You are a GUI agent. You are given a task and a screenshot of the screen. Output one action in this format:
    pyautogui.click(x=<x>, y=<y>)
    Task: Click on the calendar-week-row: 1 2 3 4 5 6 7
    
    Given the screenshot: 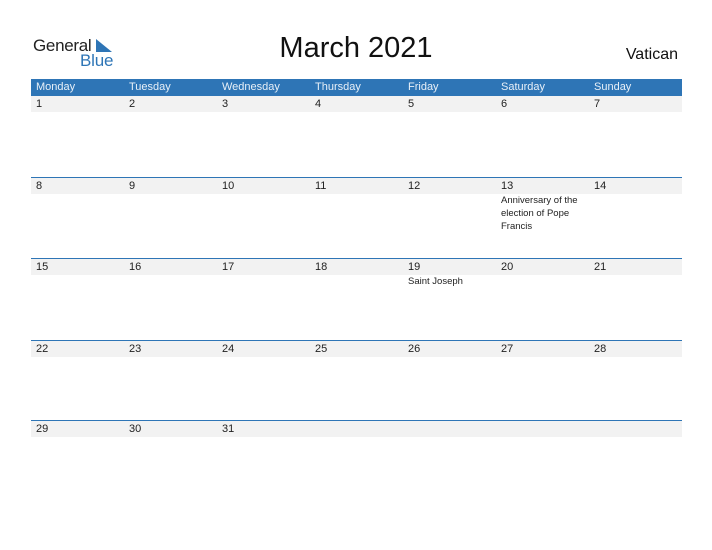 What is the action you would take?
    pyautogui.click(x=356, y=136)
    